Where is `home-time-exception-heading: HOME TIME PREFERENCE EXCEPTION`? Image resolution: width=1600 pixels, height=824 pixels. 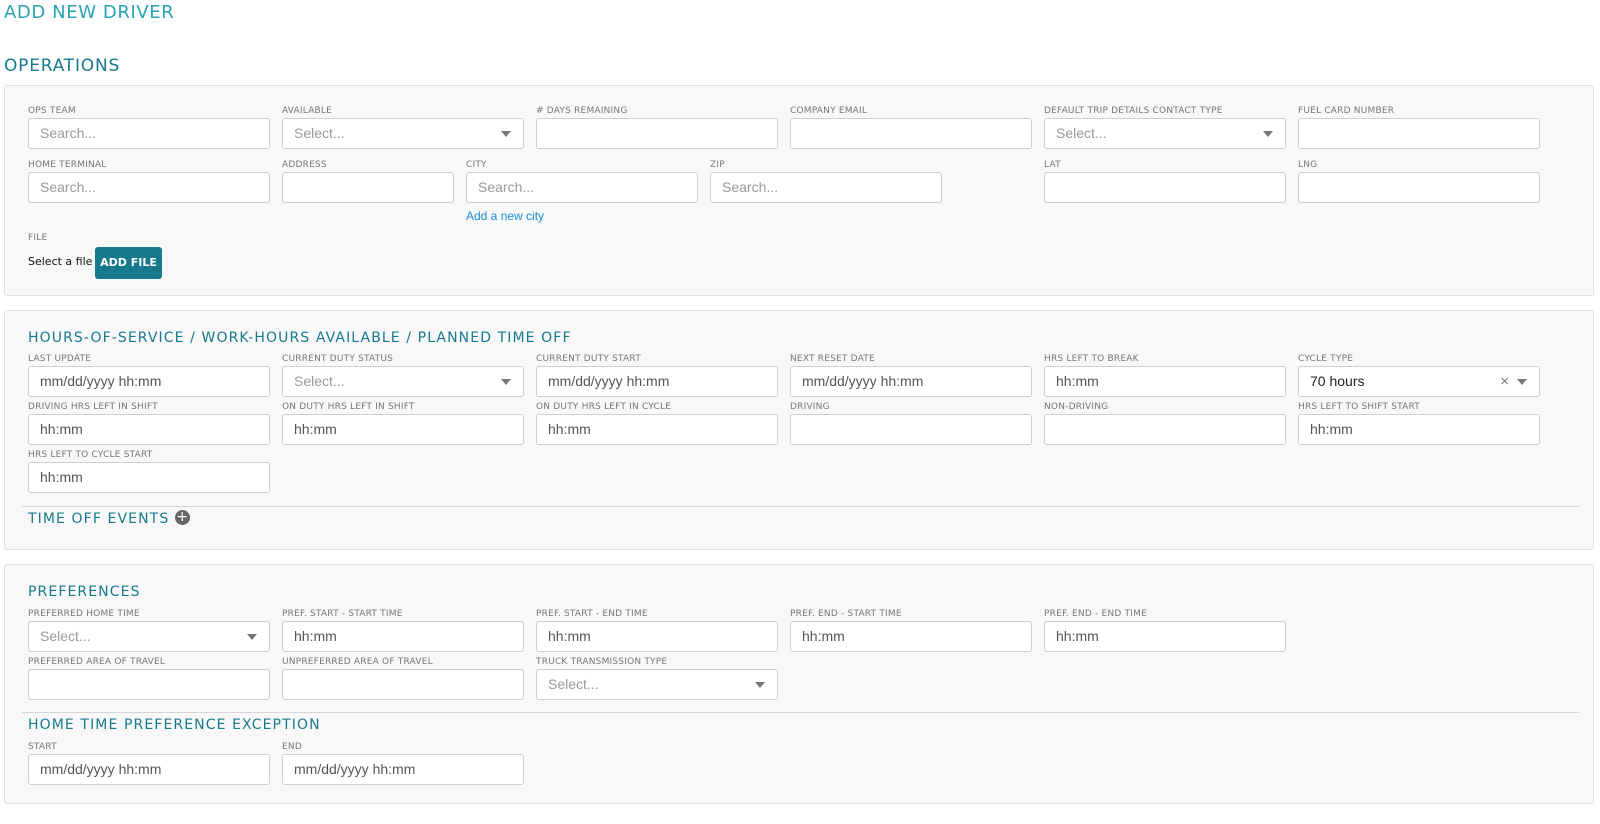
home-time-exception-heading: HOME TIME PREFERENCE EXCEPTION is located at coordinates (174, 725).